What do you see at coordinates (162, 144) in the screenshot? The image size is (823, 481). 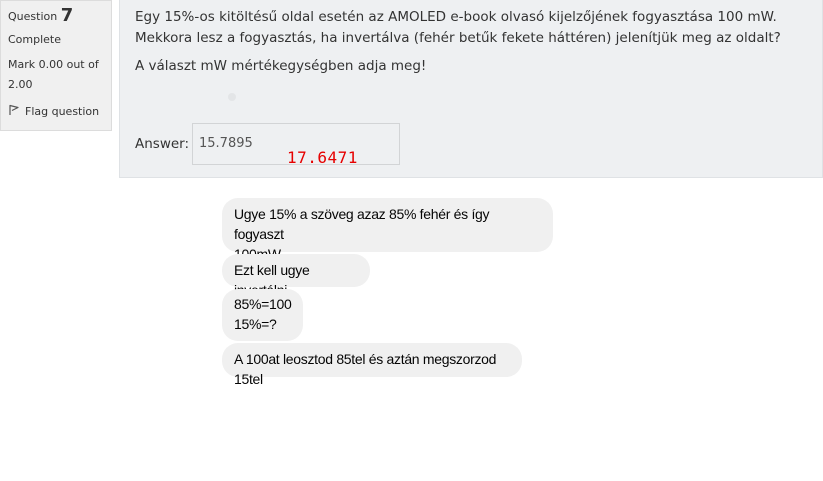 I see `answer-label: Answer:` at bounding box center [162, 144].